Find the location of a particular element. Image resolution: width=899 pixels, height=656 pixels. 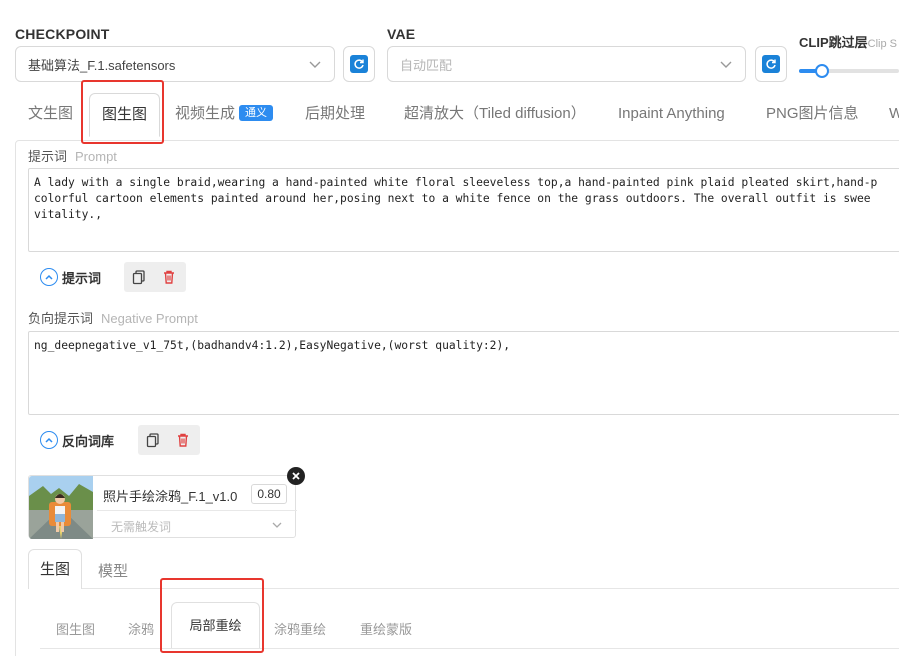

prompt-tool-box is located at coordinates (155, 277).